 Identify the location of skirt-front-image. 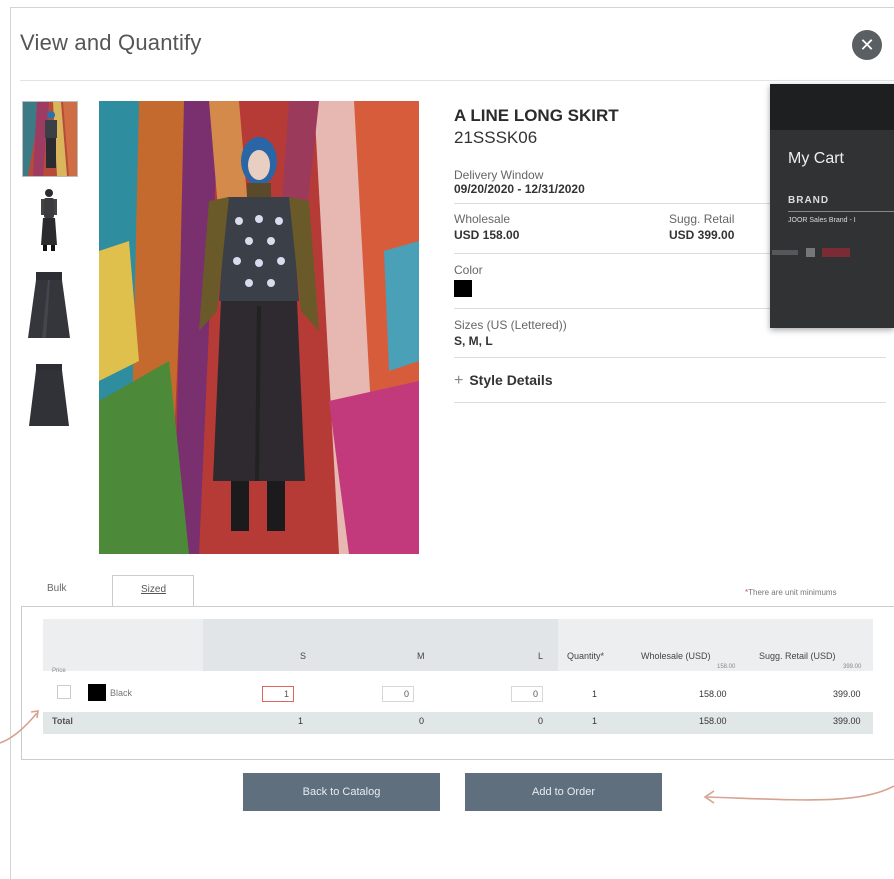
(49, 305).